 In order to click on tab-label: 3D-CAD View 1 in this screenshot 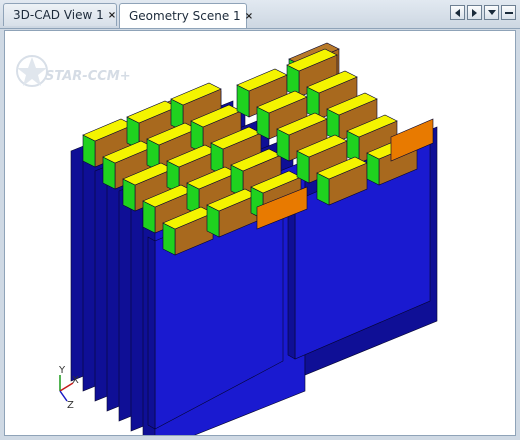, I will do `click(58, 15)`.